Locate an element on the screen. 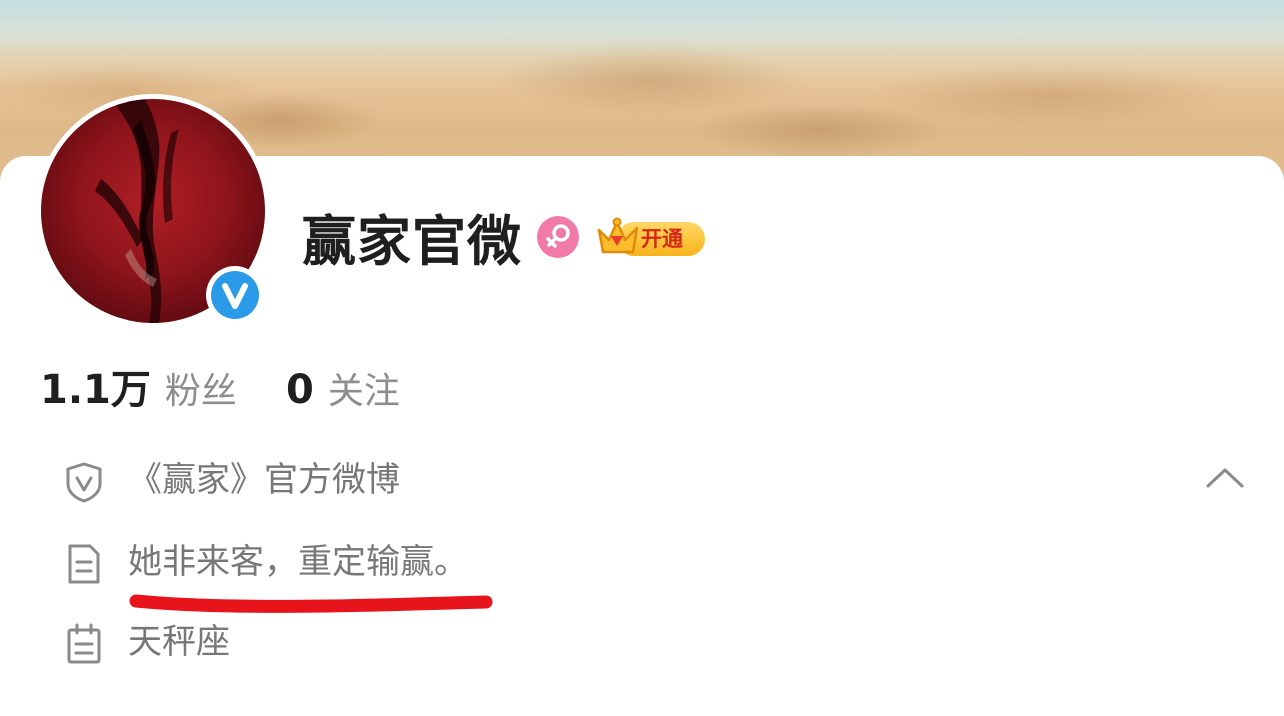 The width and height of the screenshot is (1284, 716). following-count: 0 is located at coordinates (300, 390).